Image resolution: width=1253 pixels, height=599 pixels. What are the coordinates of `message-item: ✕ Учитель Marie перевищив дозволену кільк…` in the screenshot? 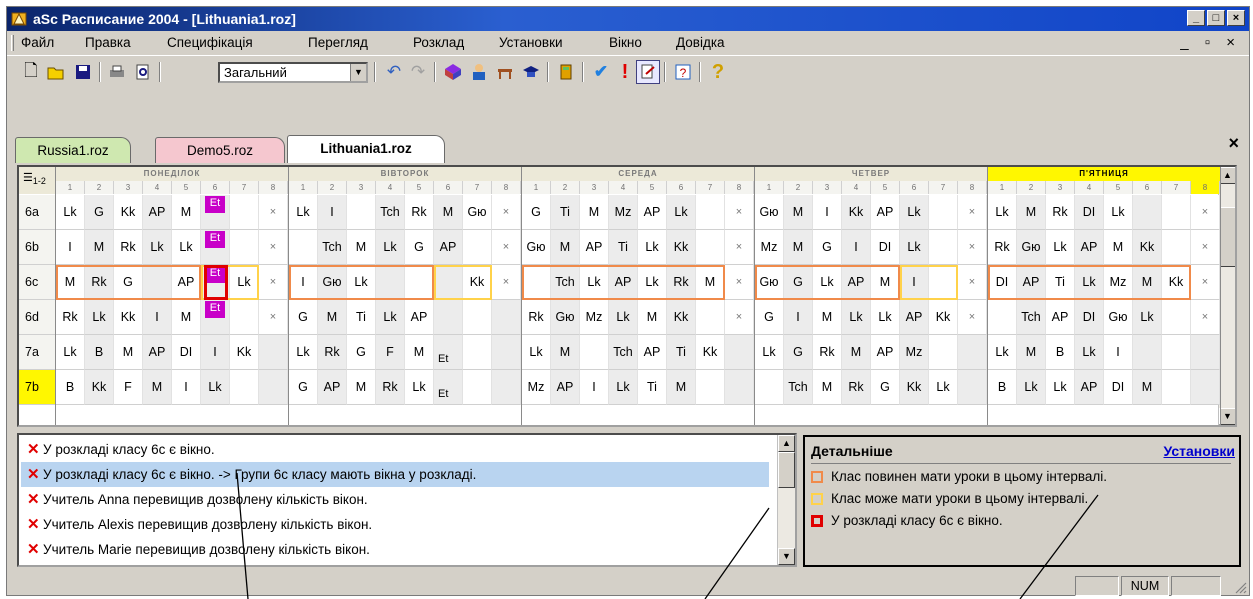 It's located at (395, 549).